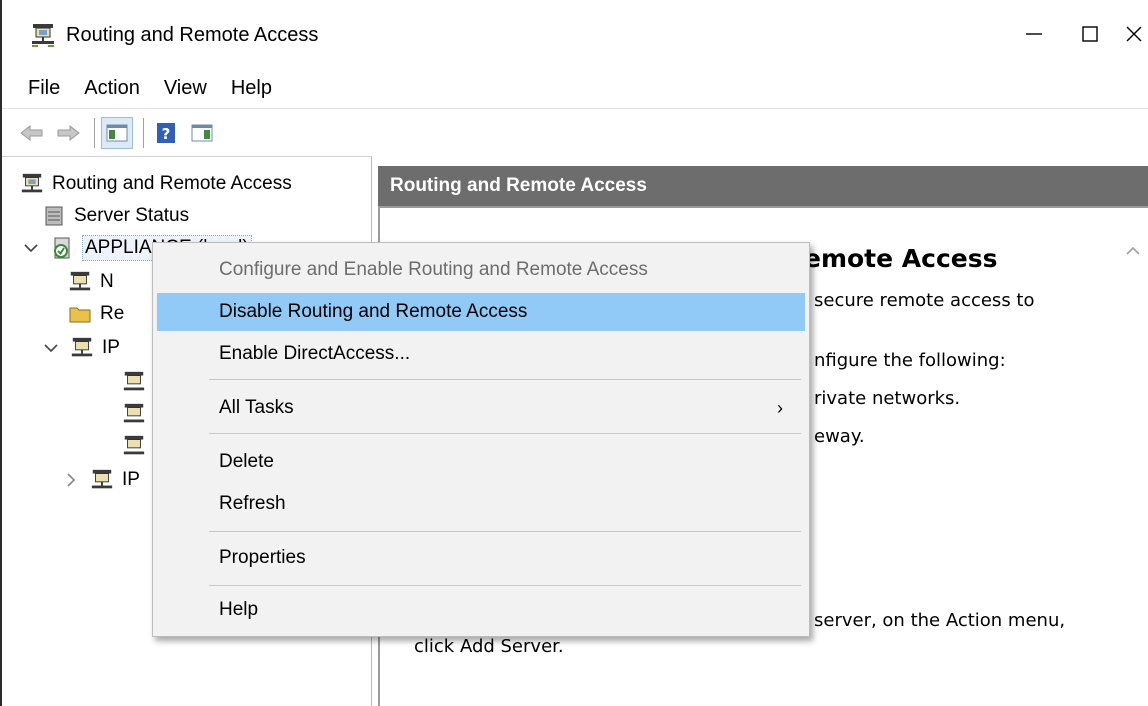 The image size is (1148, 706). Describe the element at coordinates (132, 215) in the screenshot. I see `tree-label: Server Status` at that location.